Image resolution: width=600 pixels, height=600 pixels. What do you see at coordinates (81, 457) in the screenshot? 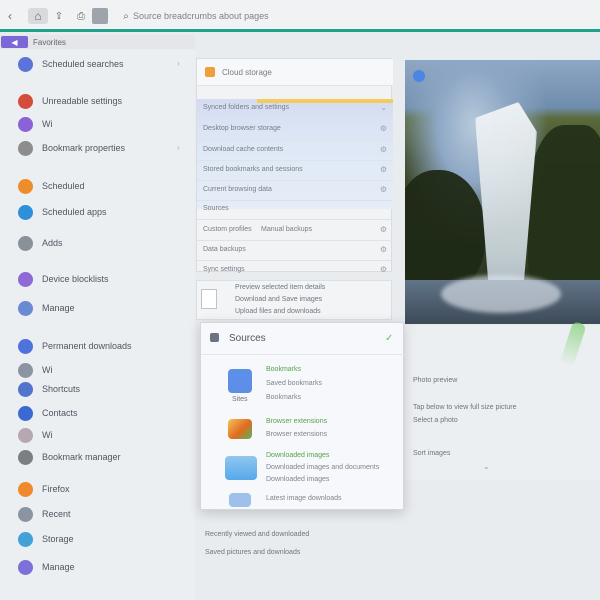
I see `sidebar-item-label: Bookmark manager` at bounding box center [81, 457].